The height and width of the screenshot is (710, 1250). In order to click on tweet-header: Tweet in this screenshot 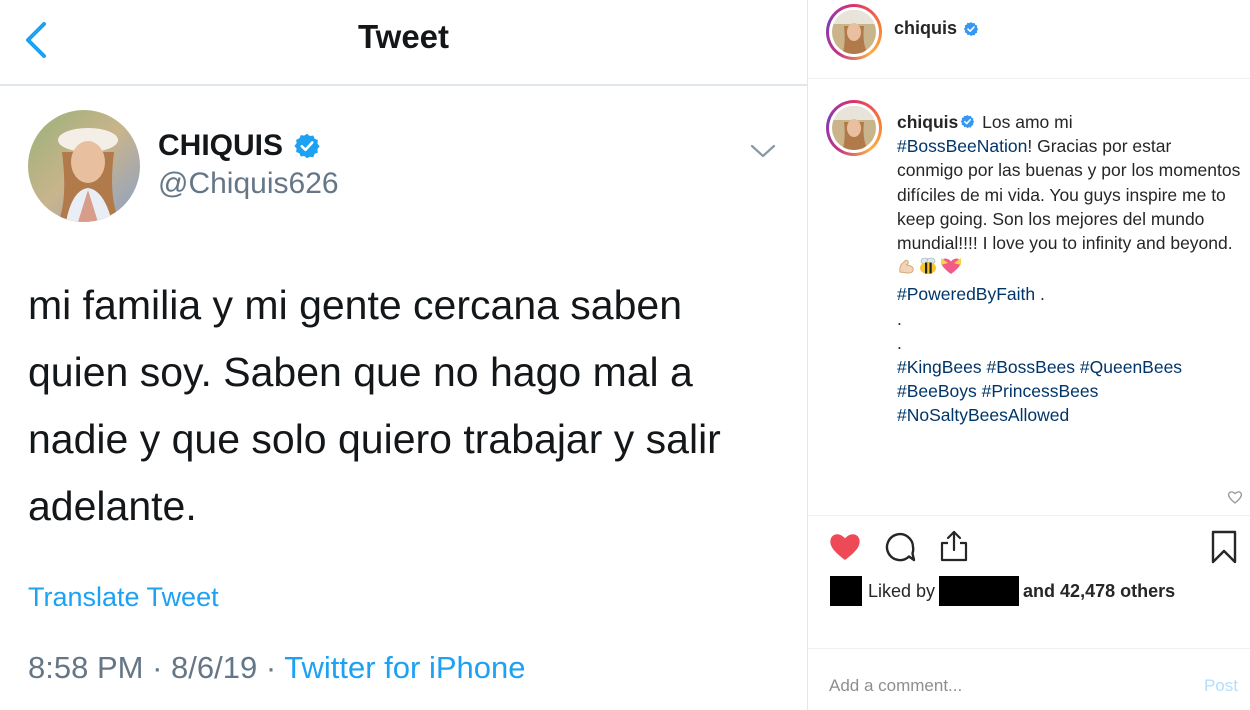, I will do `click(403, 43)`.